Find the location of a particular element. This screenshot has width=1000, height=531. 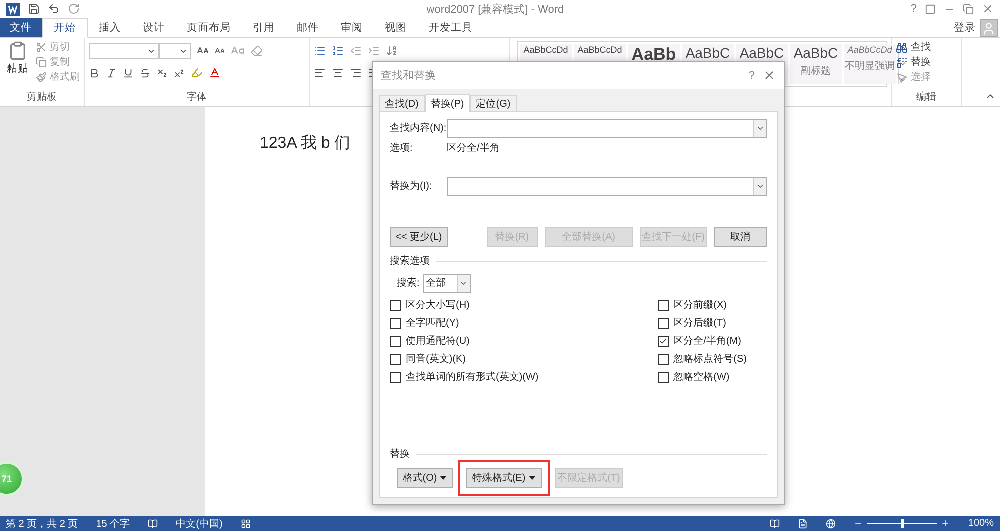

field-label: 选项: is located at coordinates (402, 148).